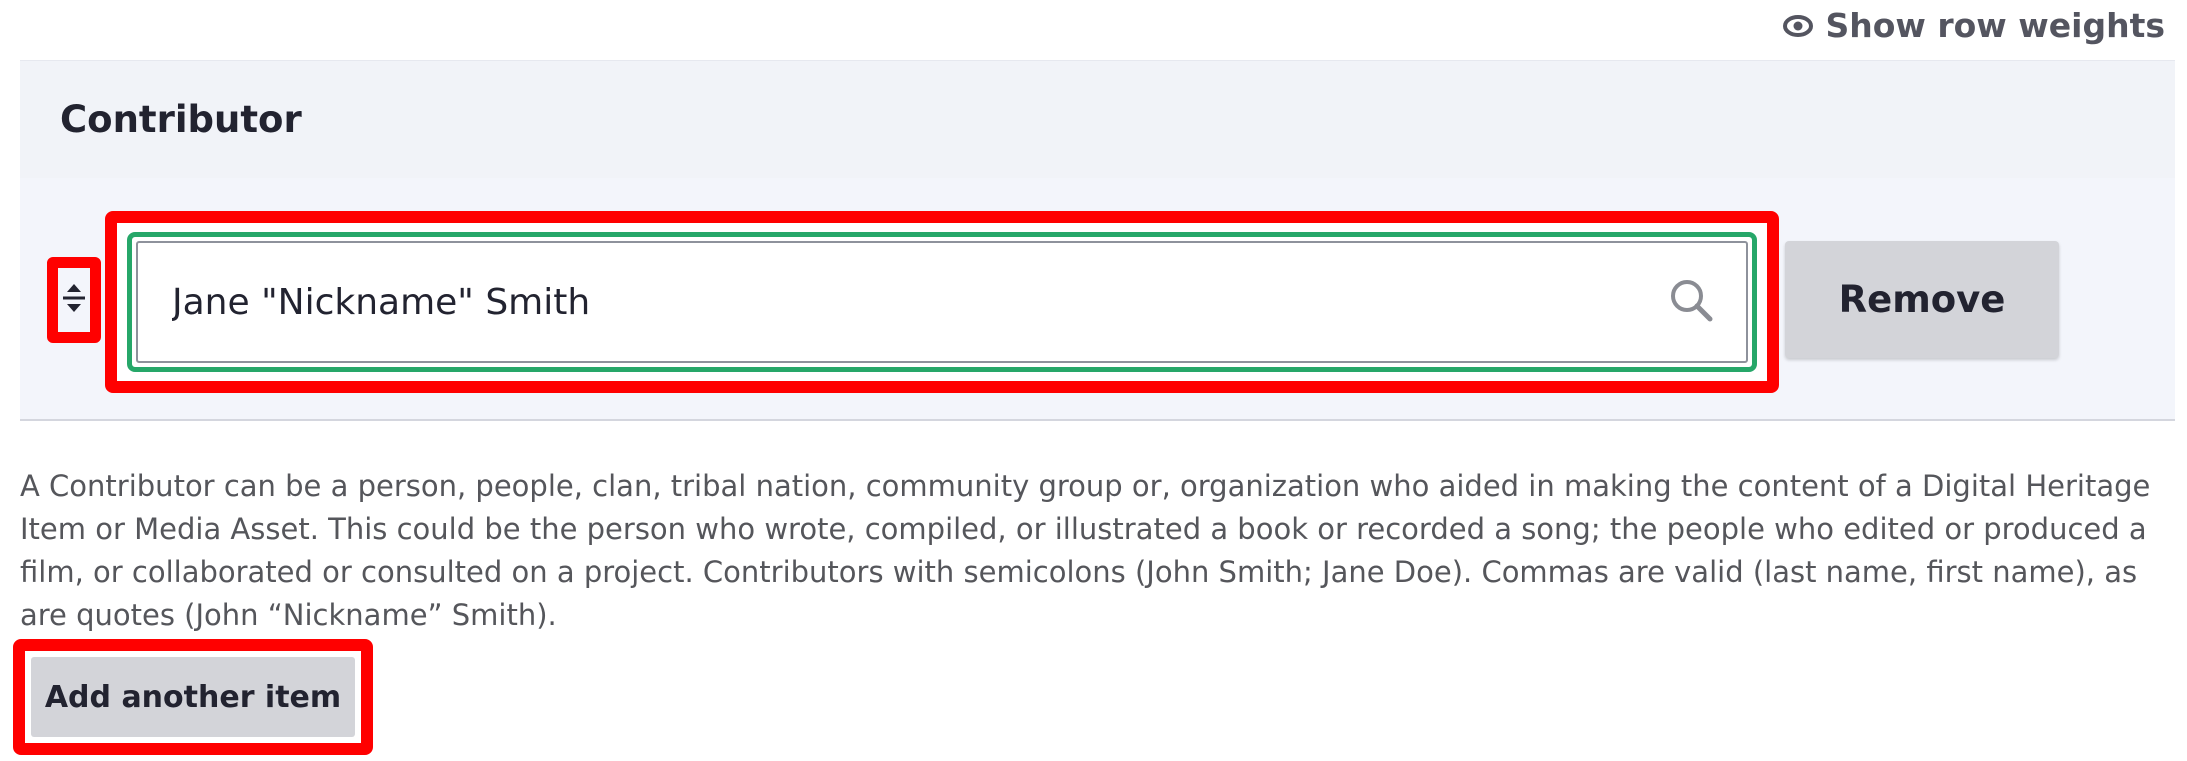  I want to click on contributor-autocomplete-input, so click(942, 302).